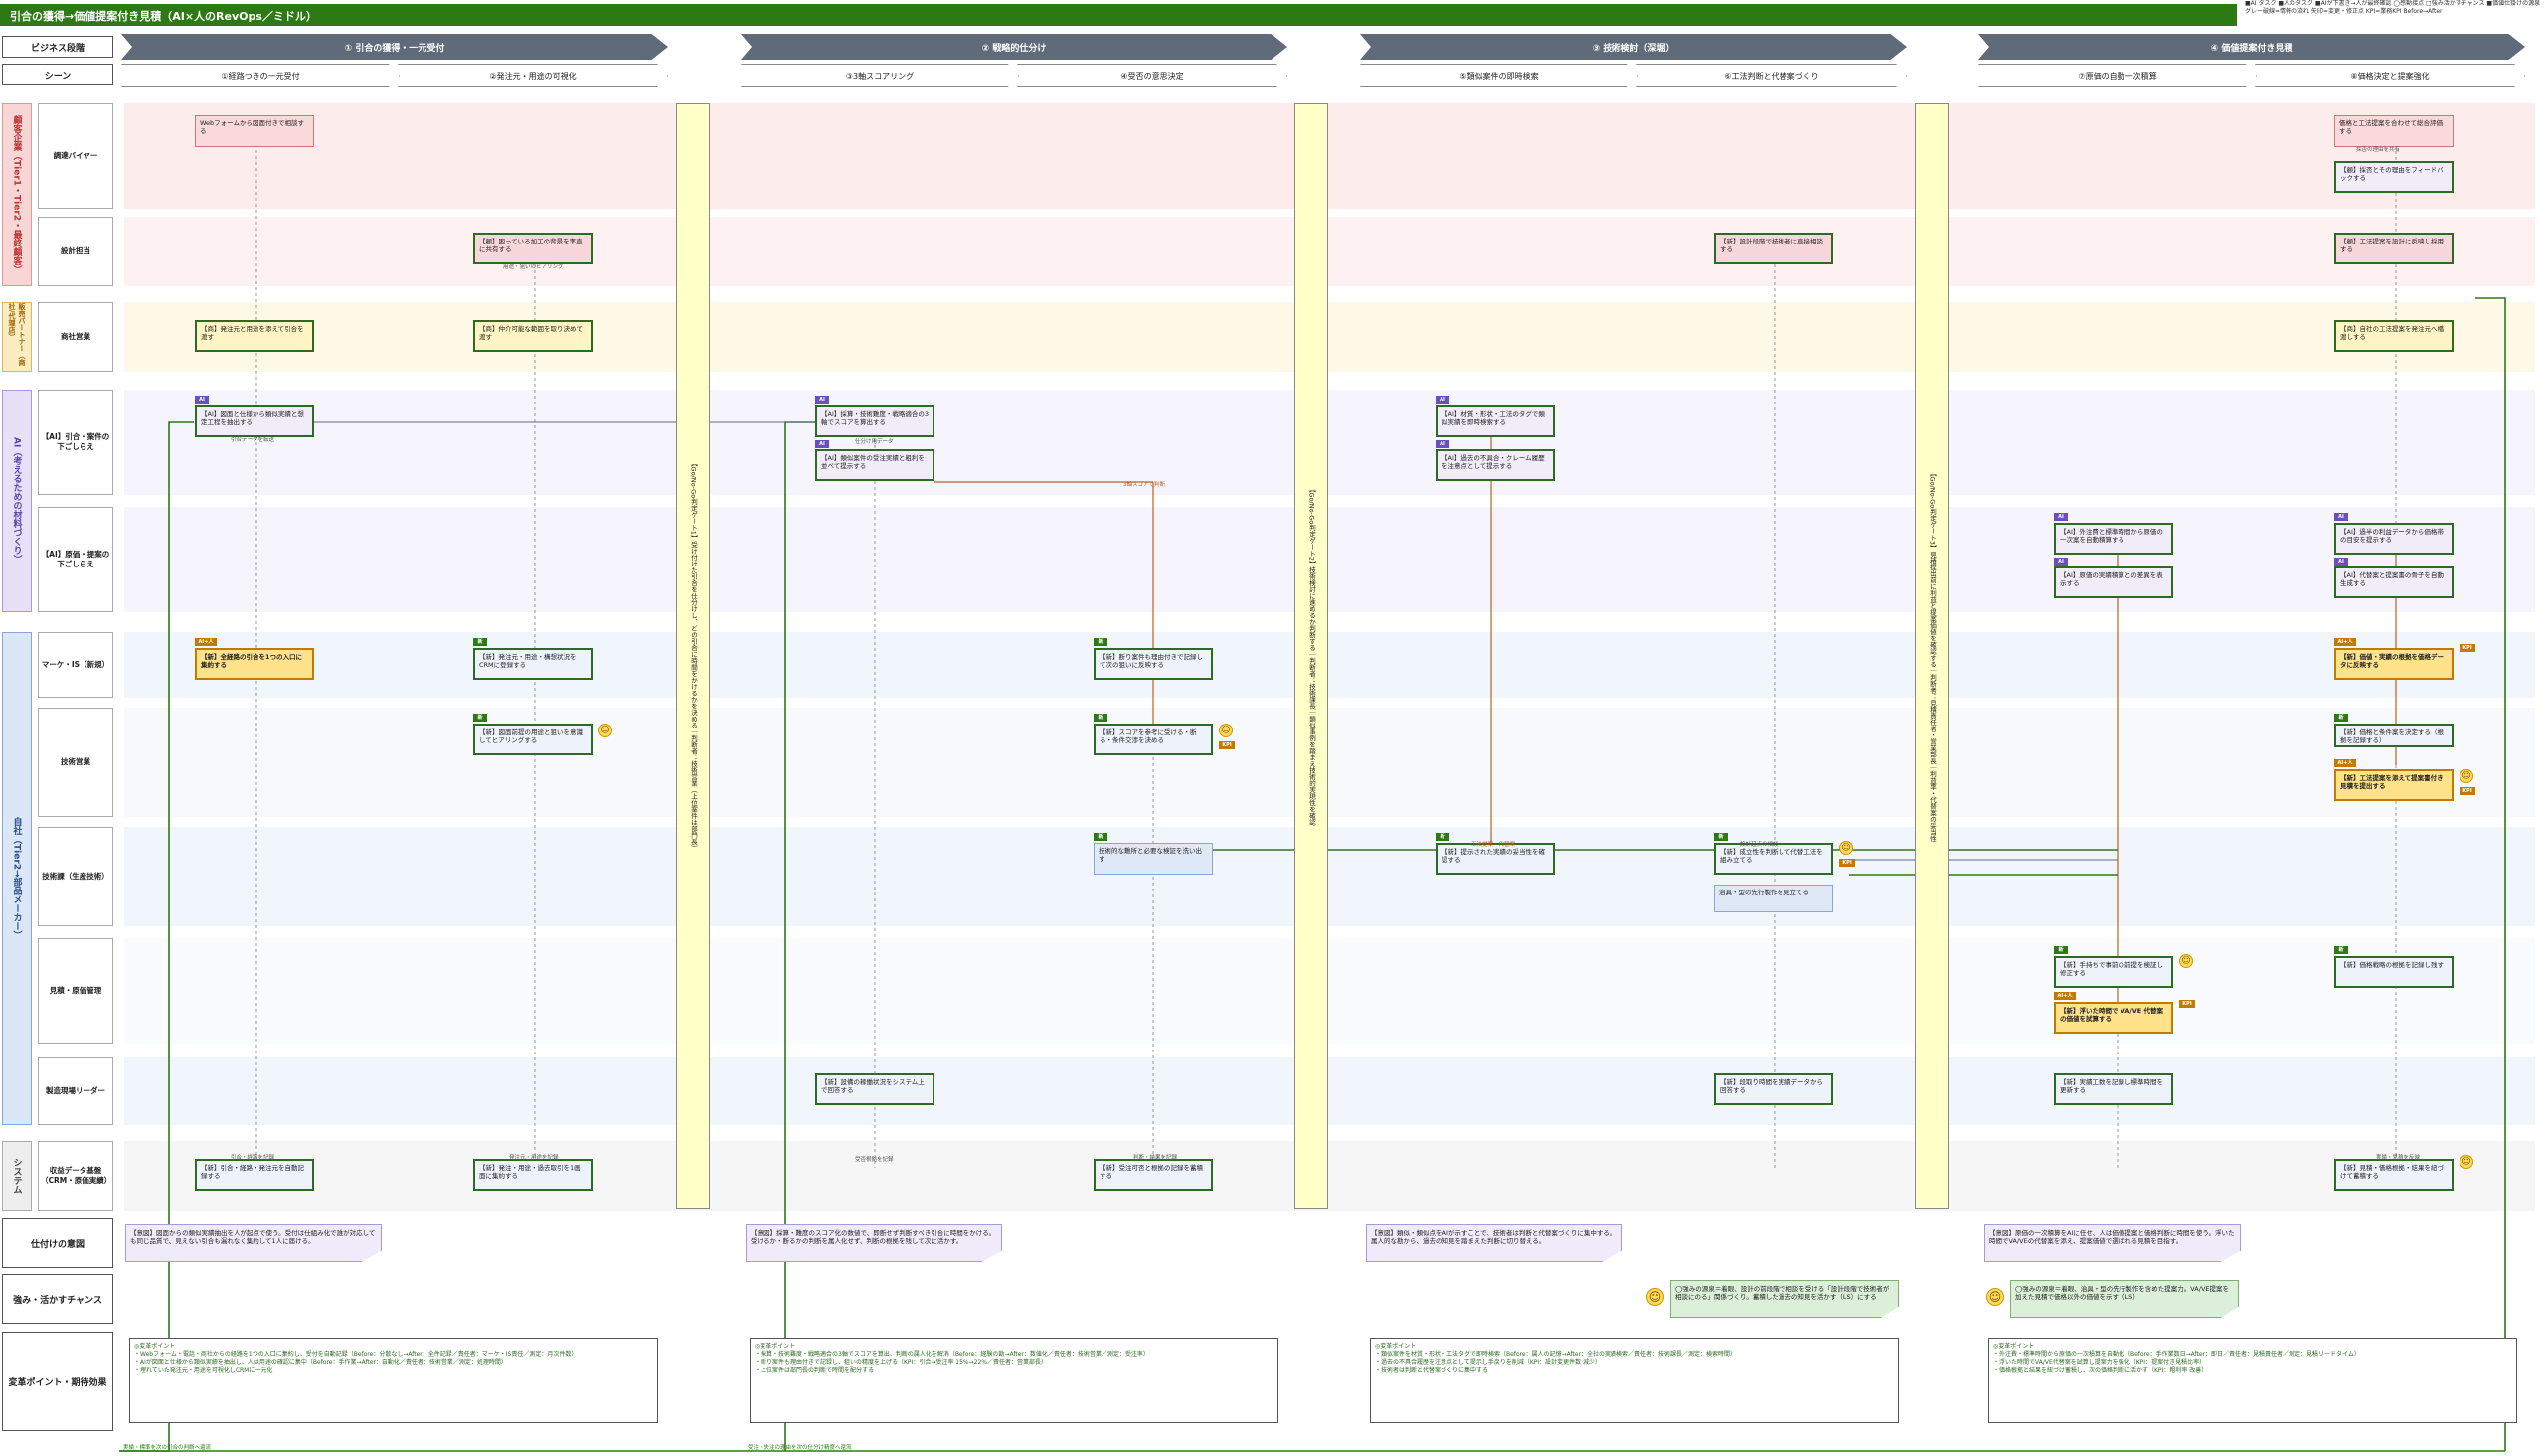  Describe the element at coordinates (1773, 1089) in the screenshot. I see `card-setup-time: 【新】段取り時間を実績データから回答する` at that location.